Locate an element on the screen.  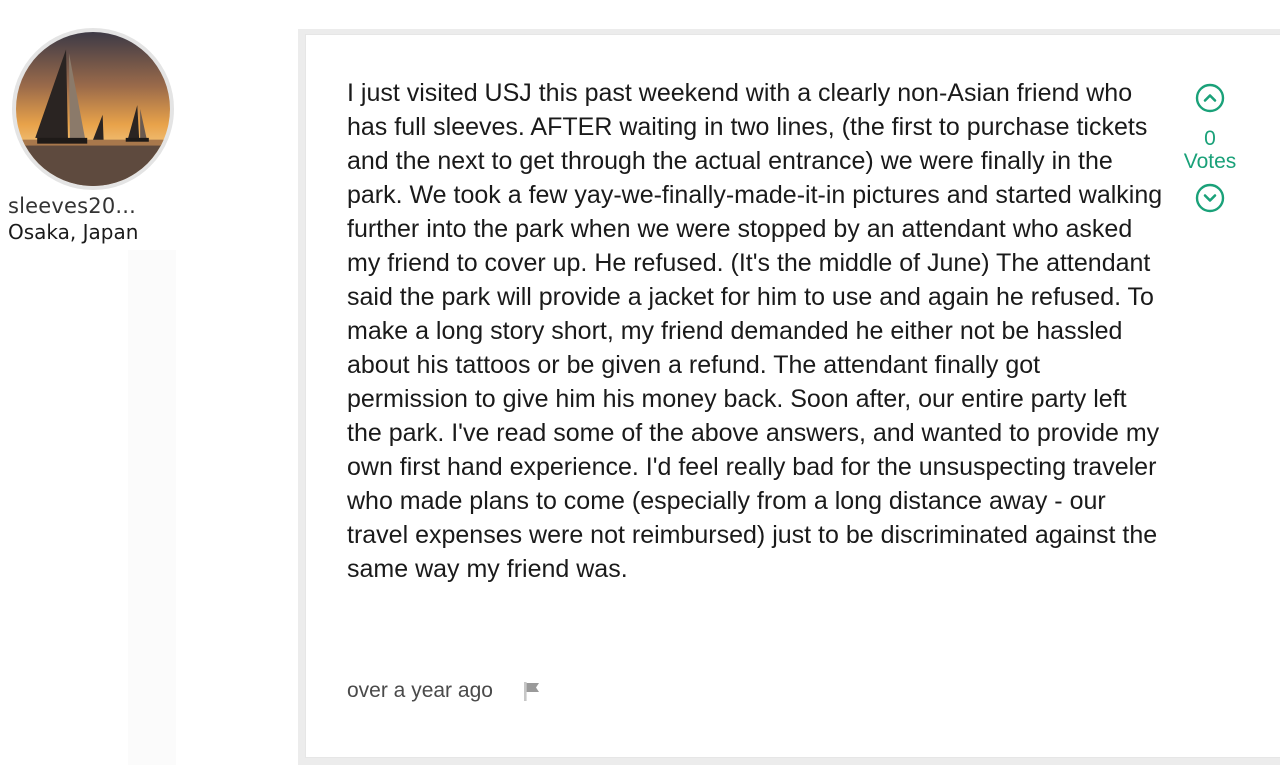
flag-icon is located at coordinates (532, 691).